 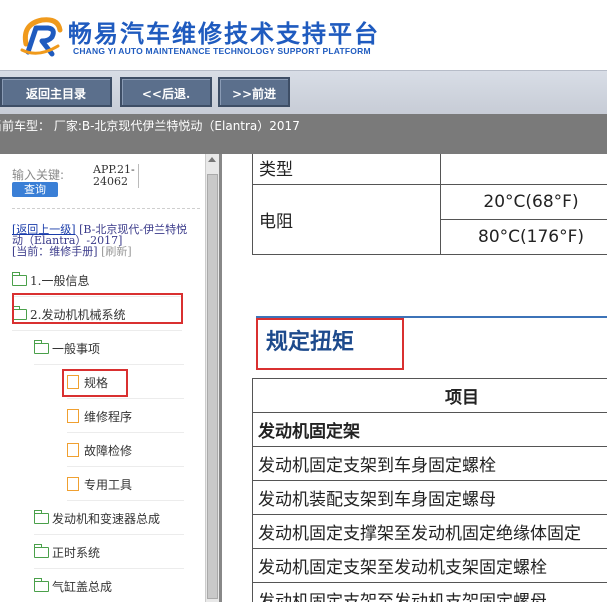 What do you see at coordinates (56, 92) in the screenshot?
I see `home-button: 返回主目录` at bounding box center [56, 92].